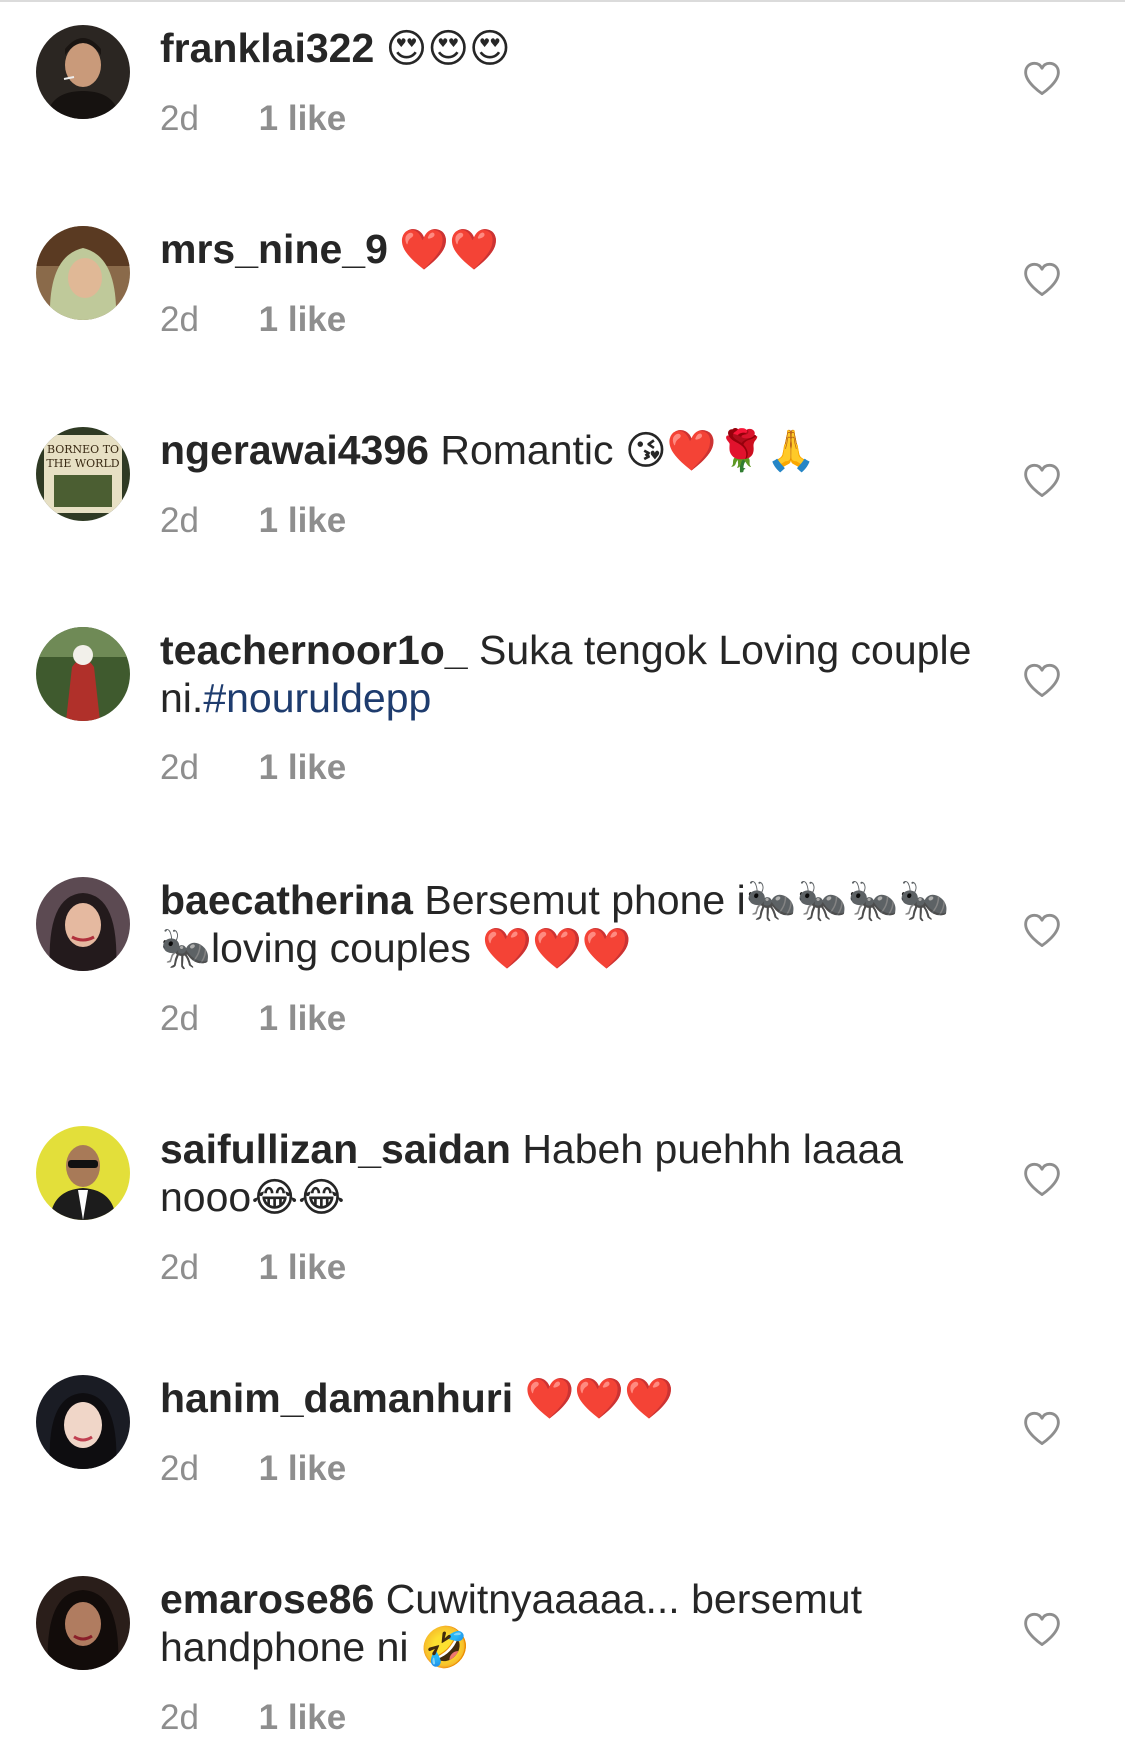 This screenshot has height=1738, width=1125. I want to click on avatar-woman-red-dress-icon, so click(83, 674).